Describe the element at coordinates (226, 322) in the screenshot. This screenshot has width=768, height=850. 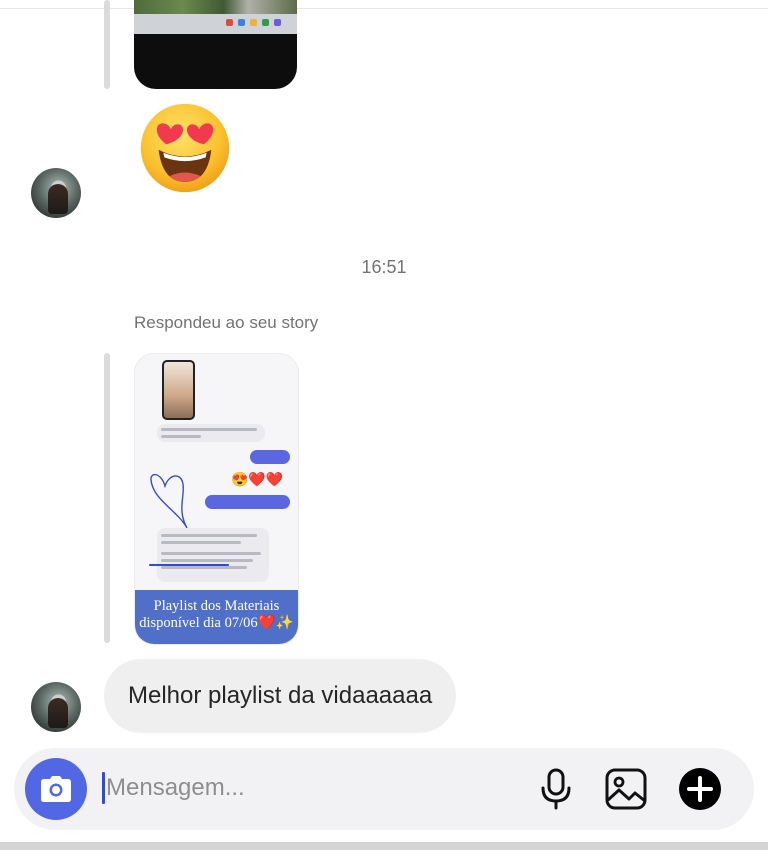
I see `story-reply-caption: Respondeu ao seu story` at that location.